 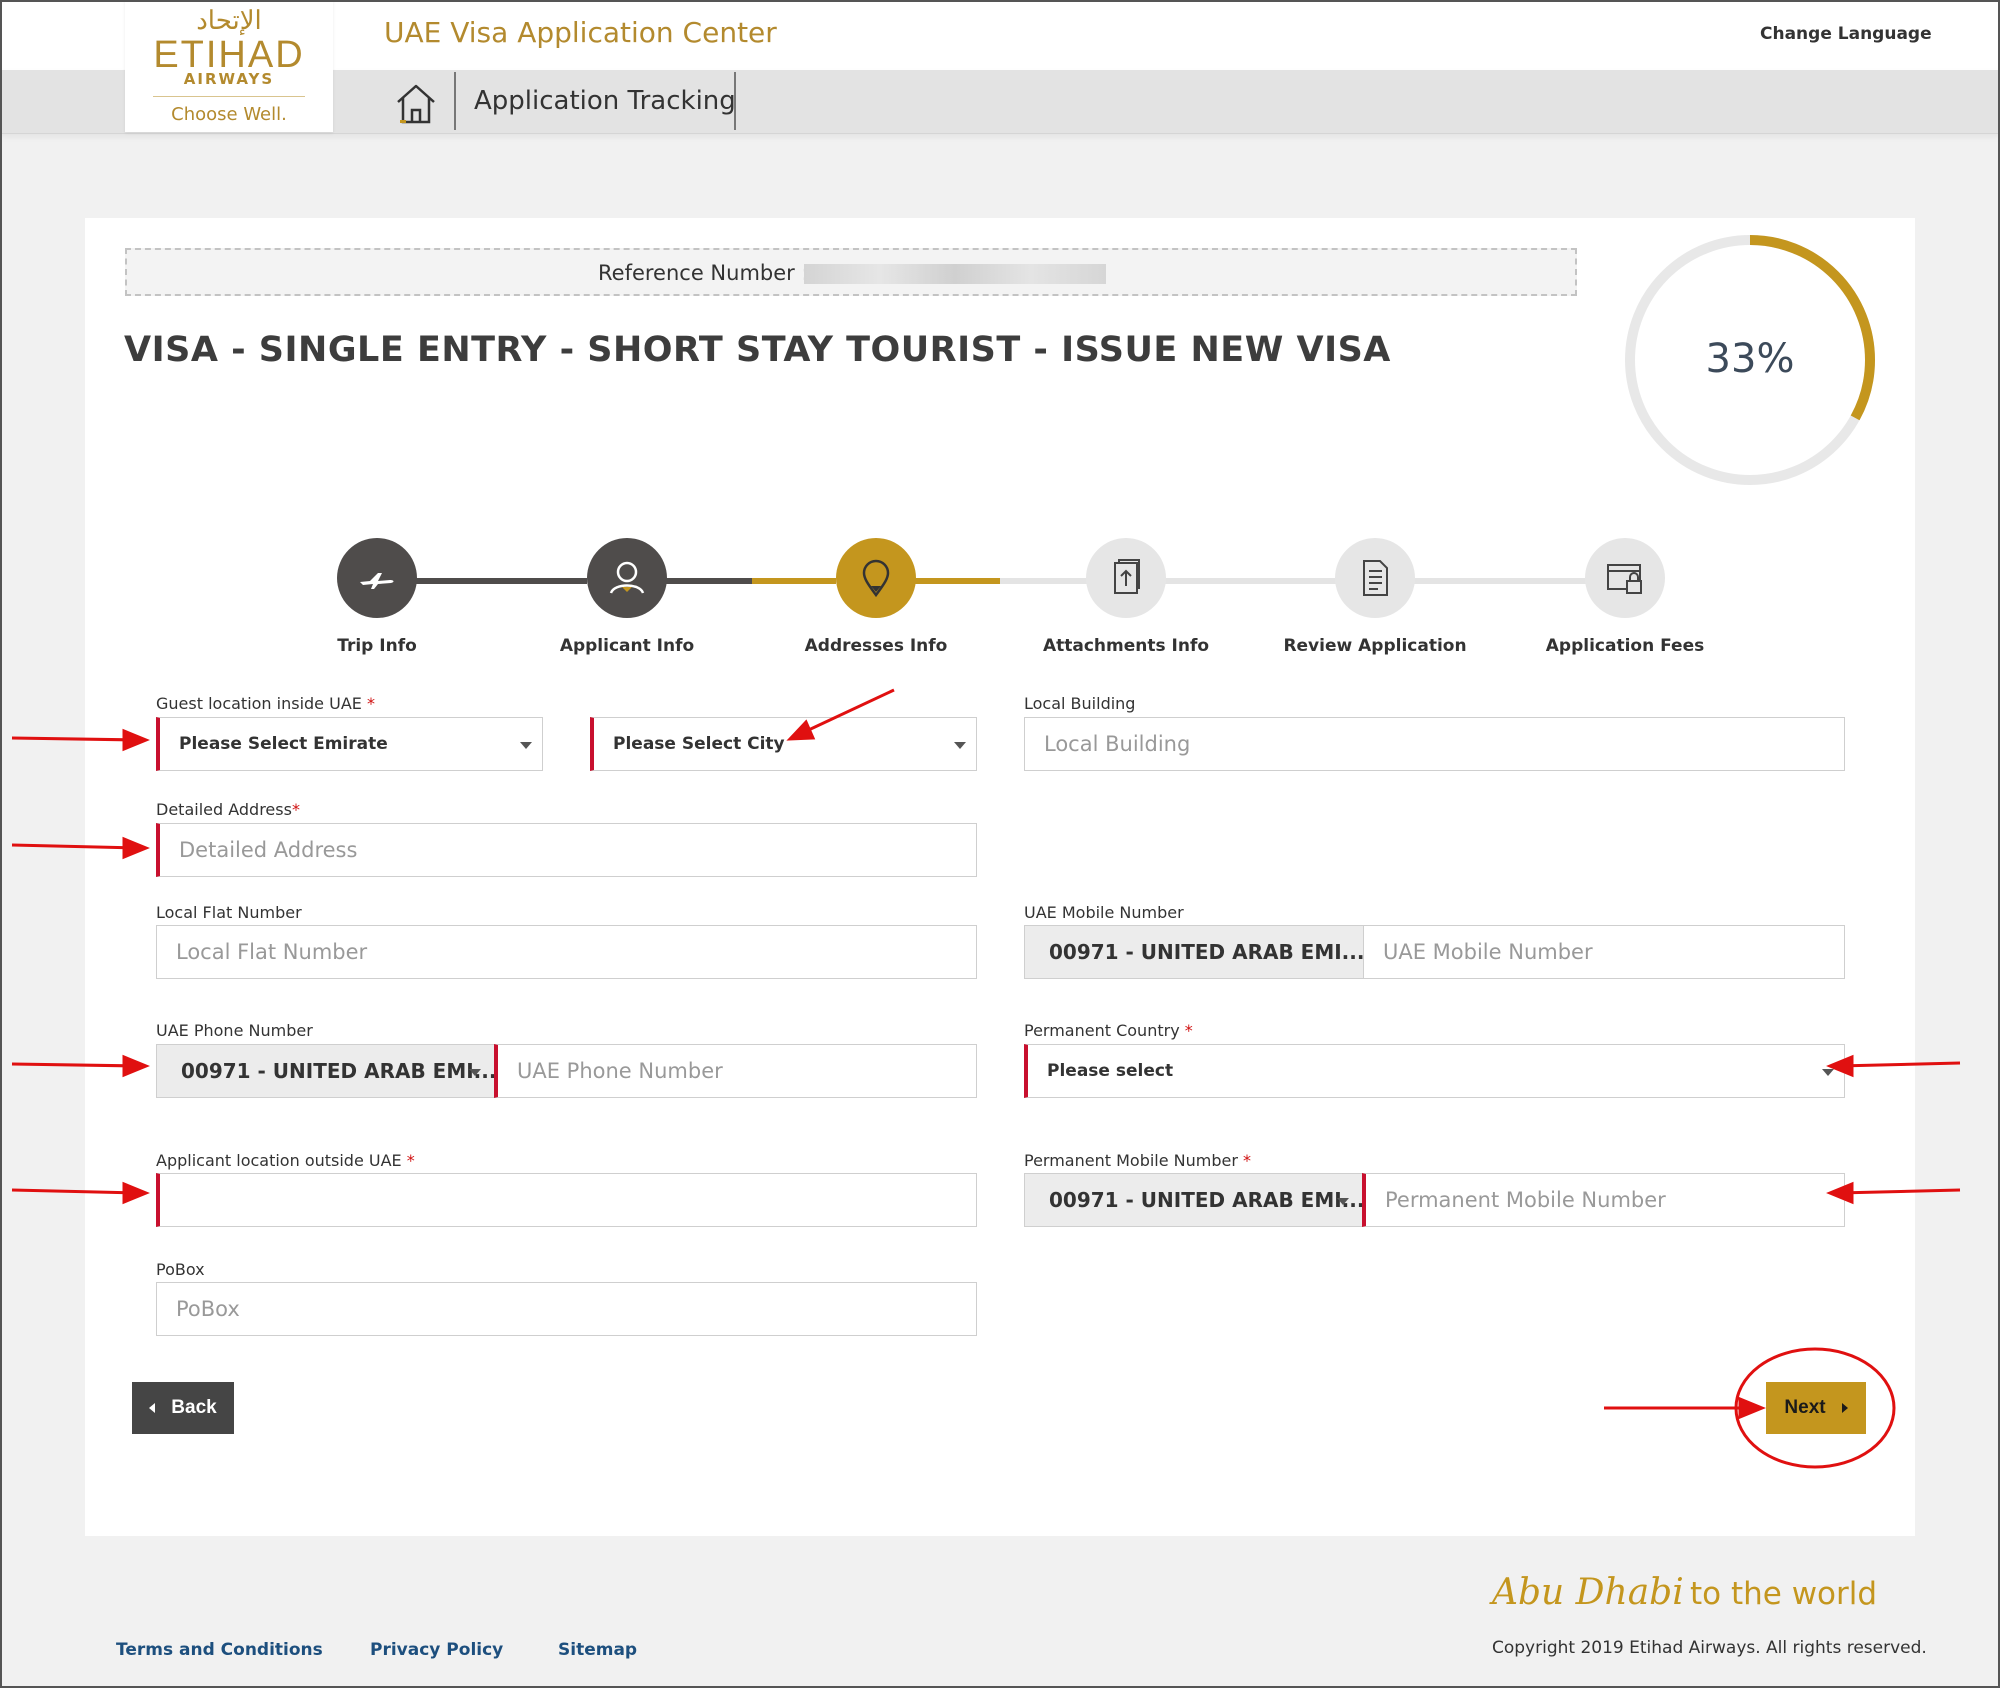 I want to click on applicant-location-outside-input, so click(x=566, y=1200).